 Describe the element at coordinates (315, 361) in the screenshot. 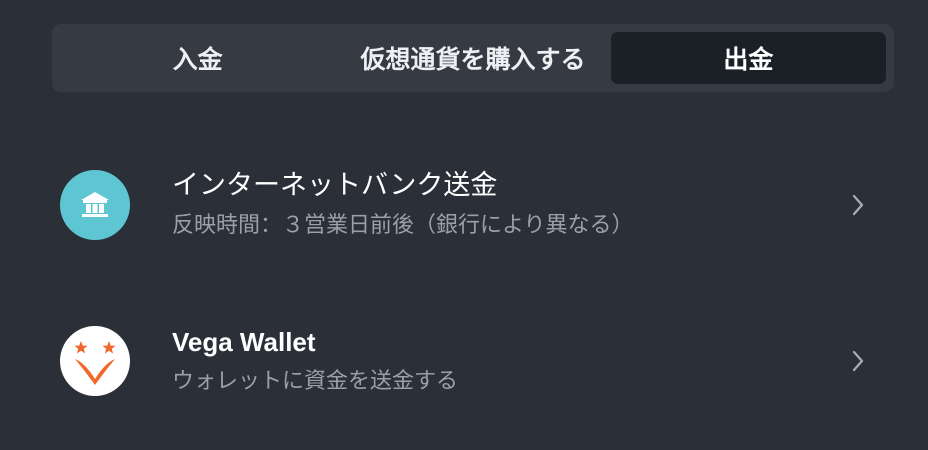

I see `option-texts: Vega Wallet ウォレットに資金を送金する` at that location.